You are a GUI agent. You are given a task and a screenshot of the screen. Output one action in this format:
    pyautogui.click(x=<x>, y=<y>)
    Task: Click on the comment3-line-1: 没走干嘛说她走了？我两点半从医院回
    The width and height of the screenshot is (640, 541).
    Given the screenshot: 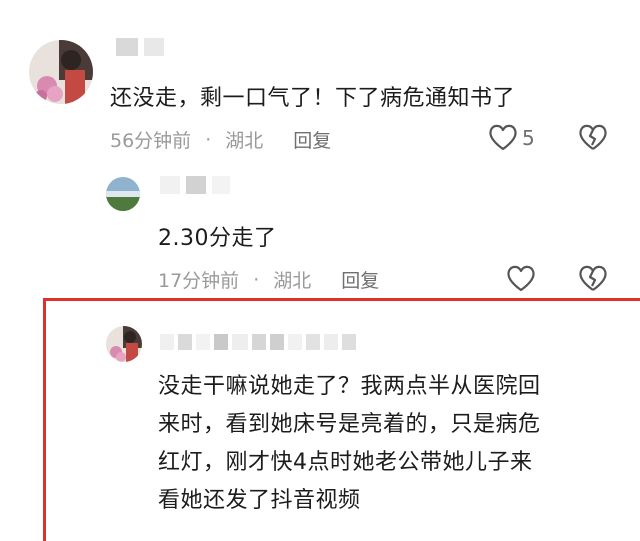 What is the action you would take?
    pyautogui.click(x=349, y=386)
    